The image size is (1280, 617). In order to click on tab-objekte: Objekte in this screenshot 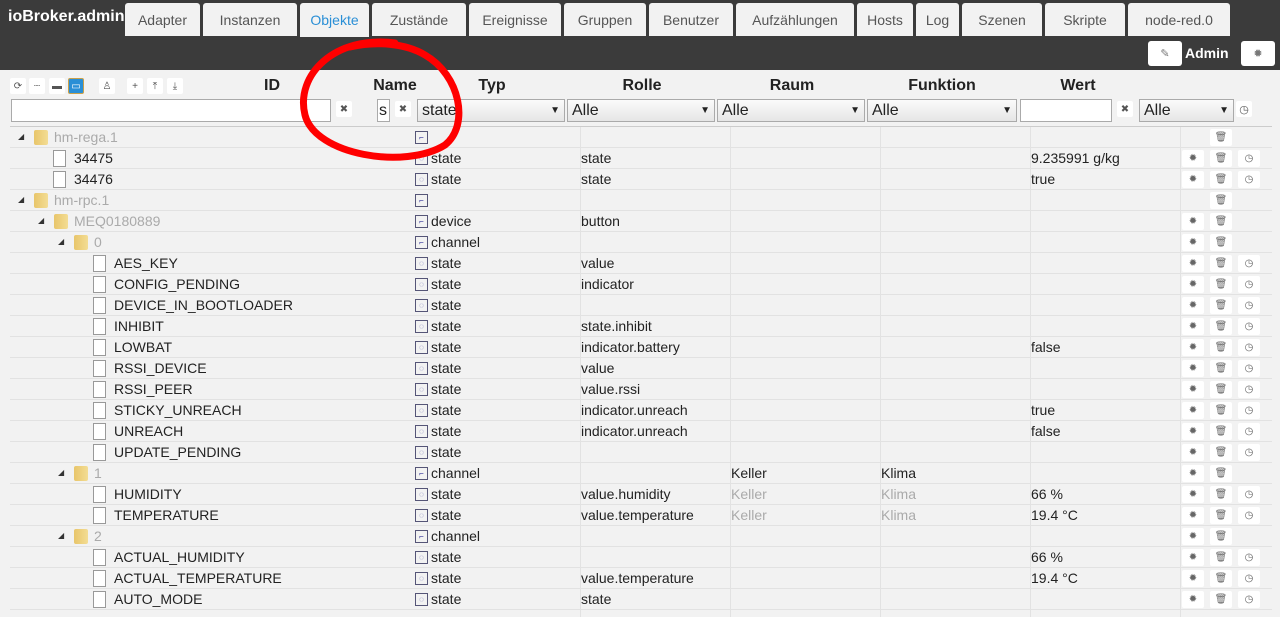, I will do `click(334, 20)`.